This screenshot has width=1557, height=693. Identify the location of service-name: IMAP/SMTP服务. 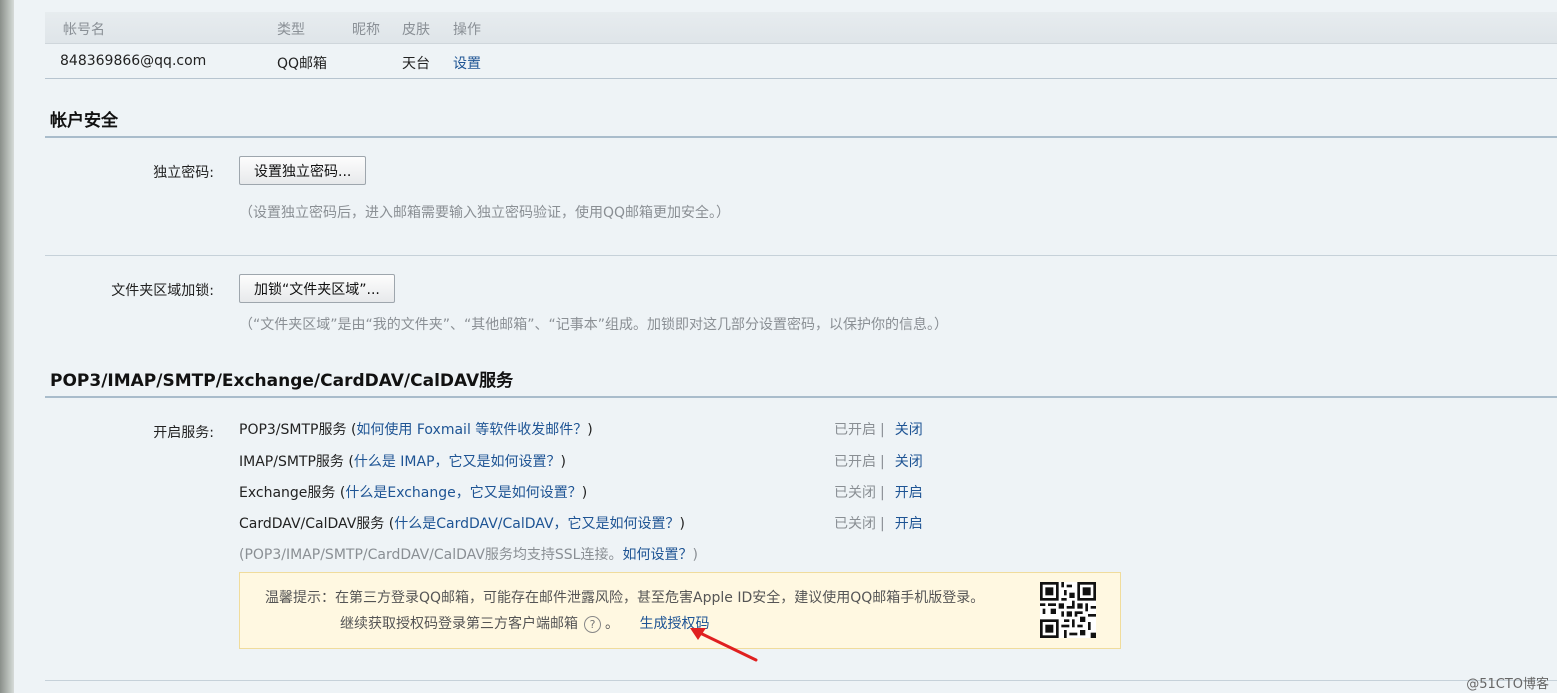
(291, 462).